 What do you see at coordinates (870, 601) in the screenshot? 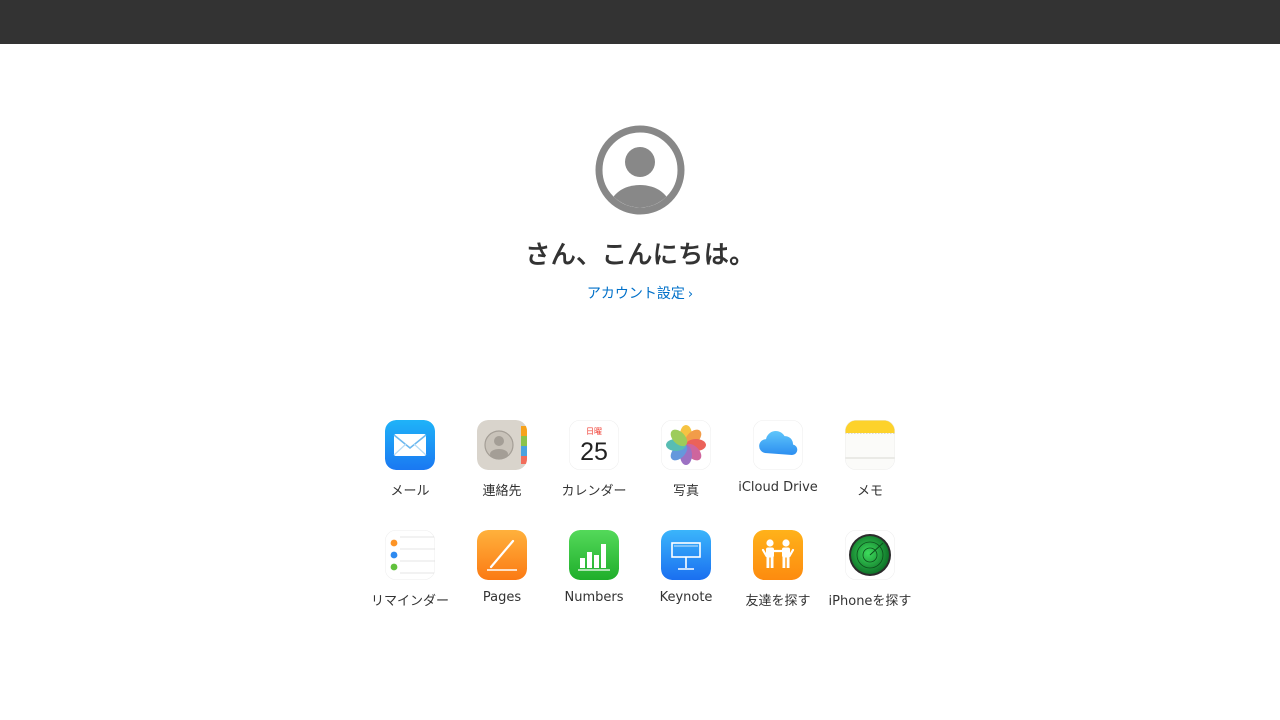
I see `app-label: iPhoneを探す` at bounding box center [870, 601].